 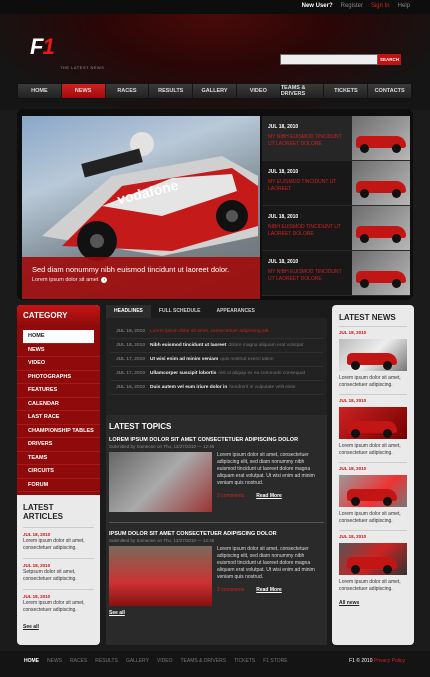 What do you see at coordinates (54, 661) in the screenshot?
I see `footer-link-news: NEWS` at bounding box center [54, 661].